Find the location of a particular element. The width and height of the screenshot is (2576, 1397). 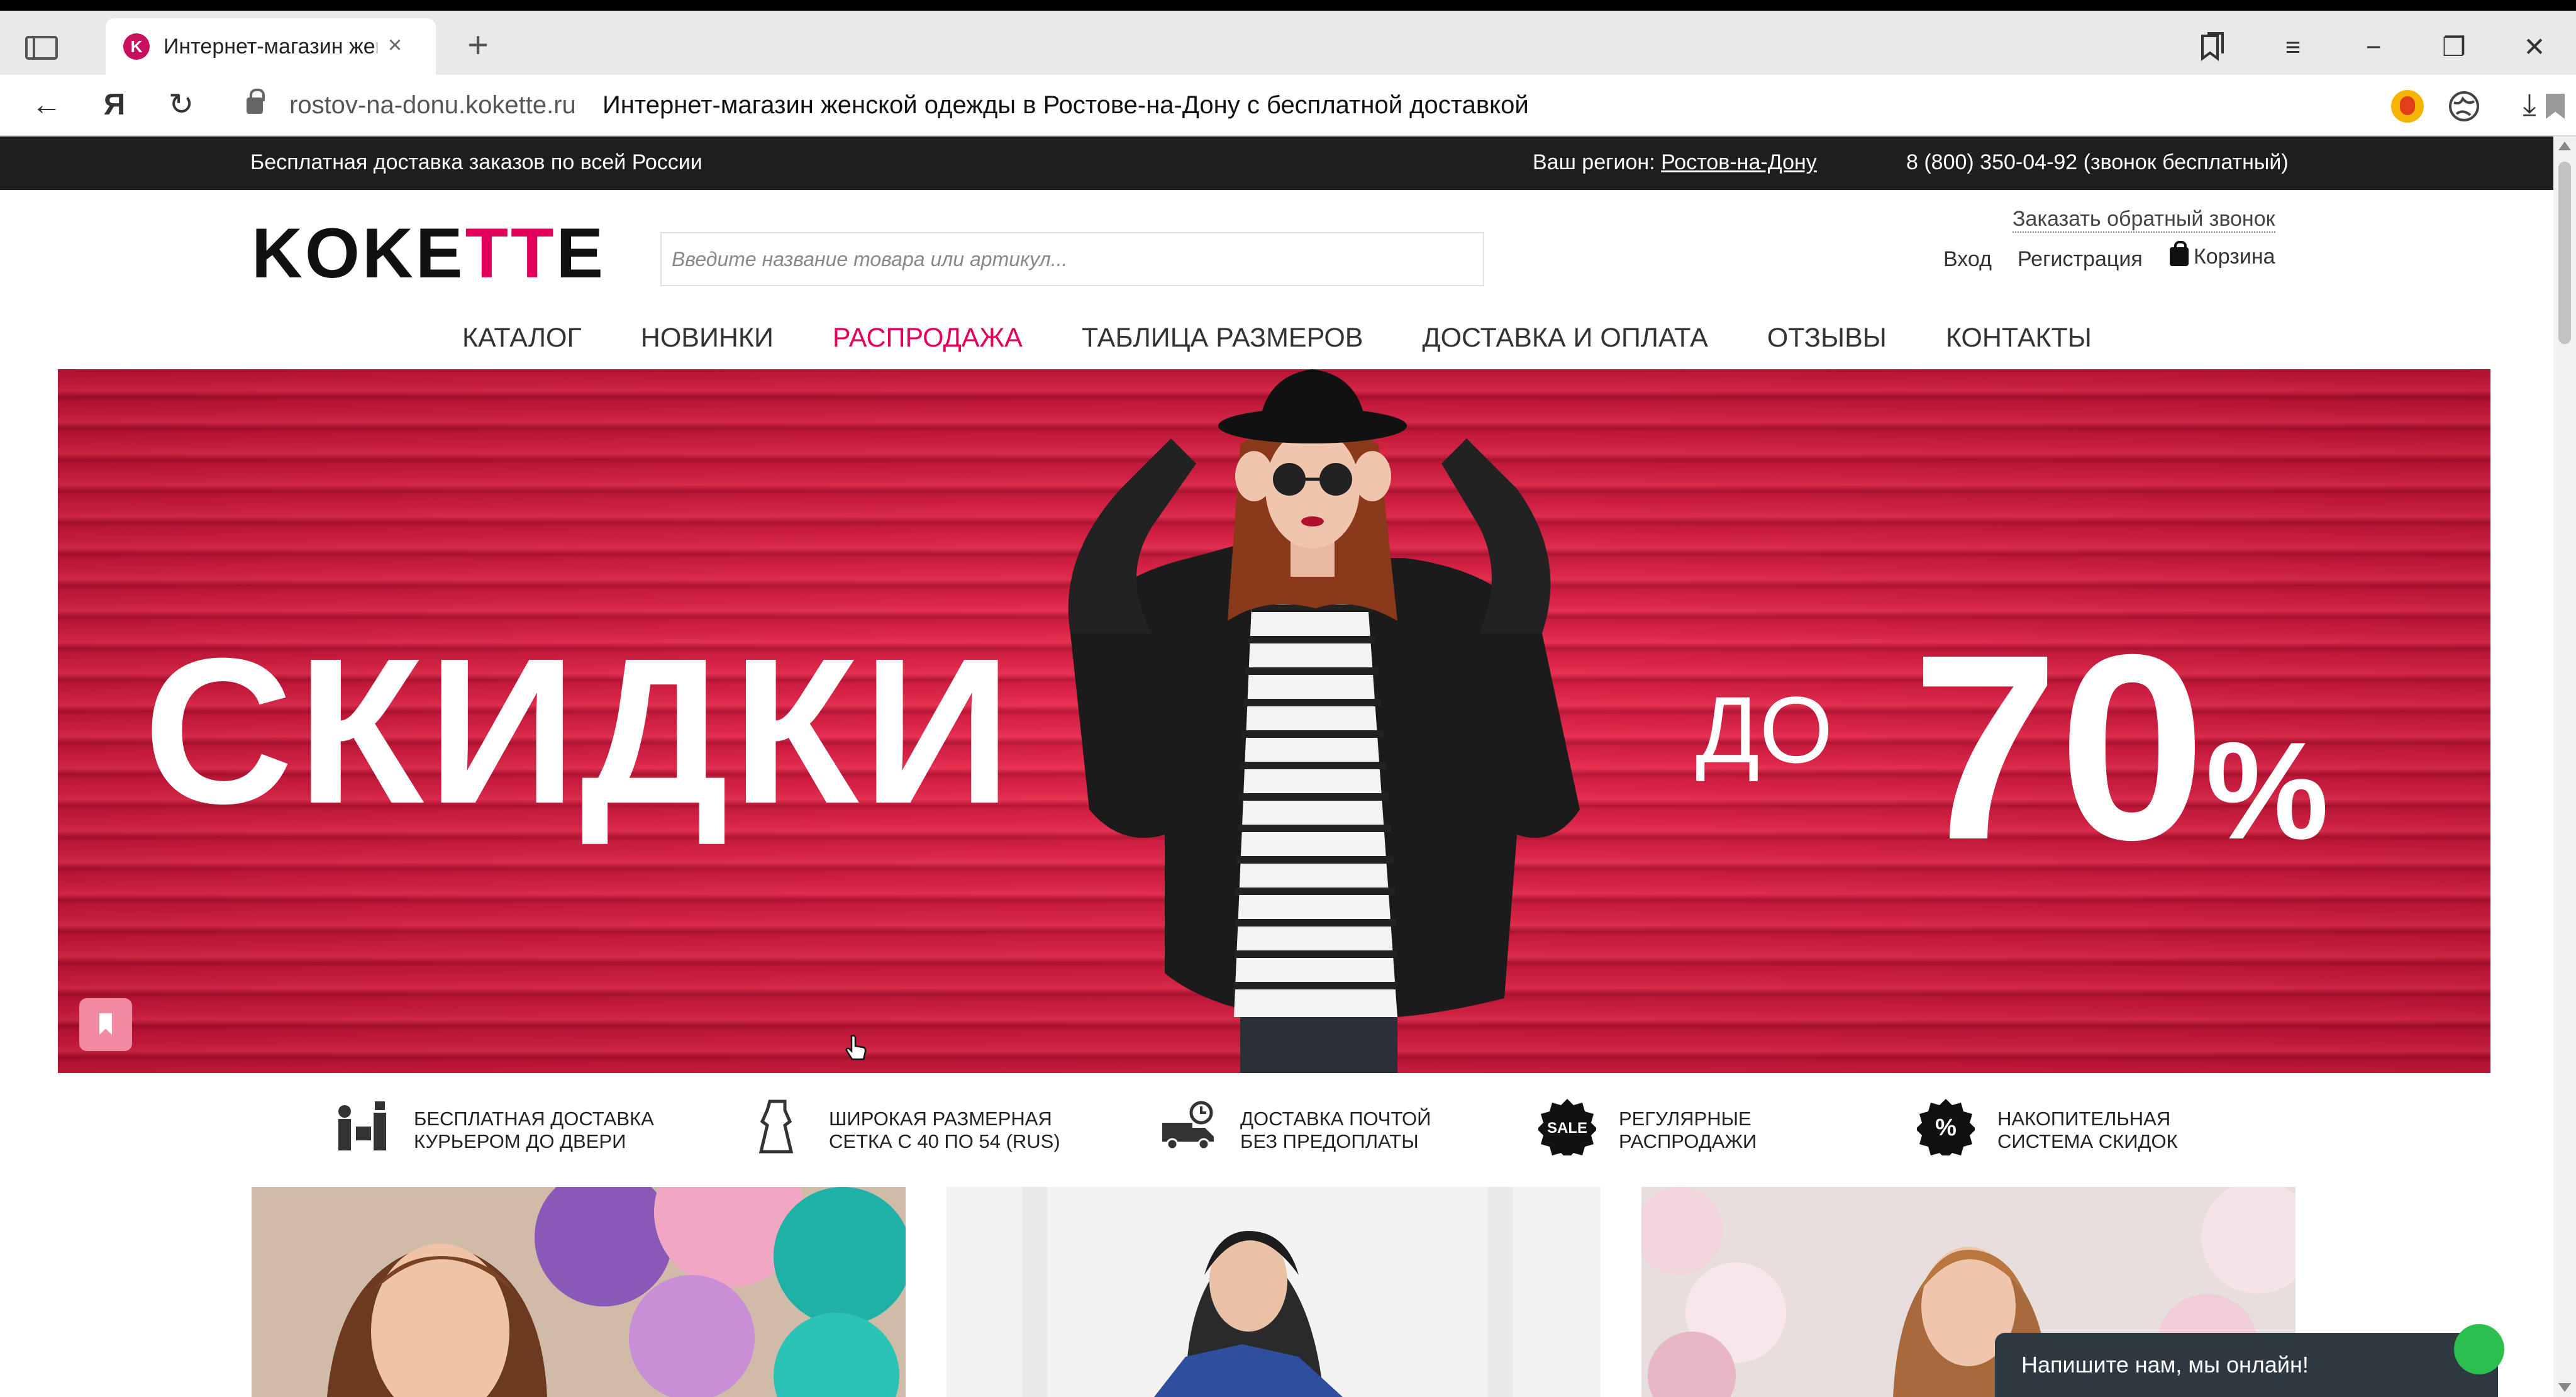

region-link: Ростов-на-Дону is located at coordinates (1739, 162).